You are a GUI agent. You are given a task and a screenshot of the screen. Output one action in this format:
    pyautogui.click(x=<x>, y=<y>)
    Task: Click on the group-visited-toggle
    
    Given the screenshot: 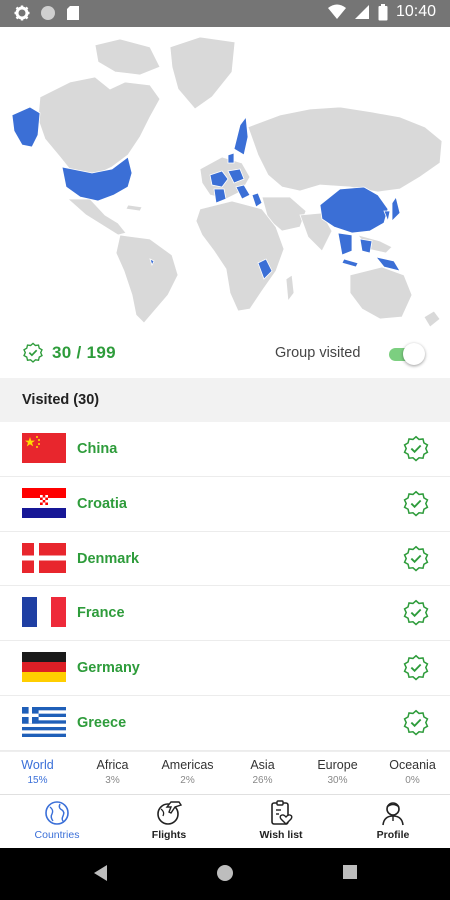 What is the action you would take?
    pyautogui.click(x=407, y=354)
    